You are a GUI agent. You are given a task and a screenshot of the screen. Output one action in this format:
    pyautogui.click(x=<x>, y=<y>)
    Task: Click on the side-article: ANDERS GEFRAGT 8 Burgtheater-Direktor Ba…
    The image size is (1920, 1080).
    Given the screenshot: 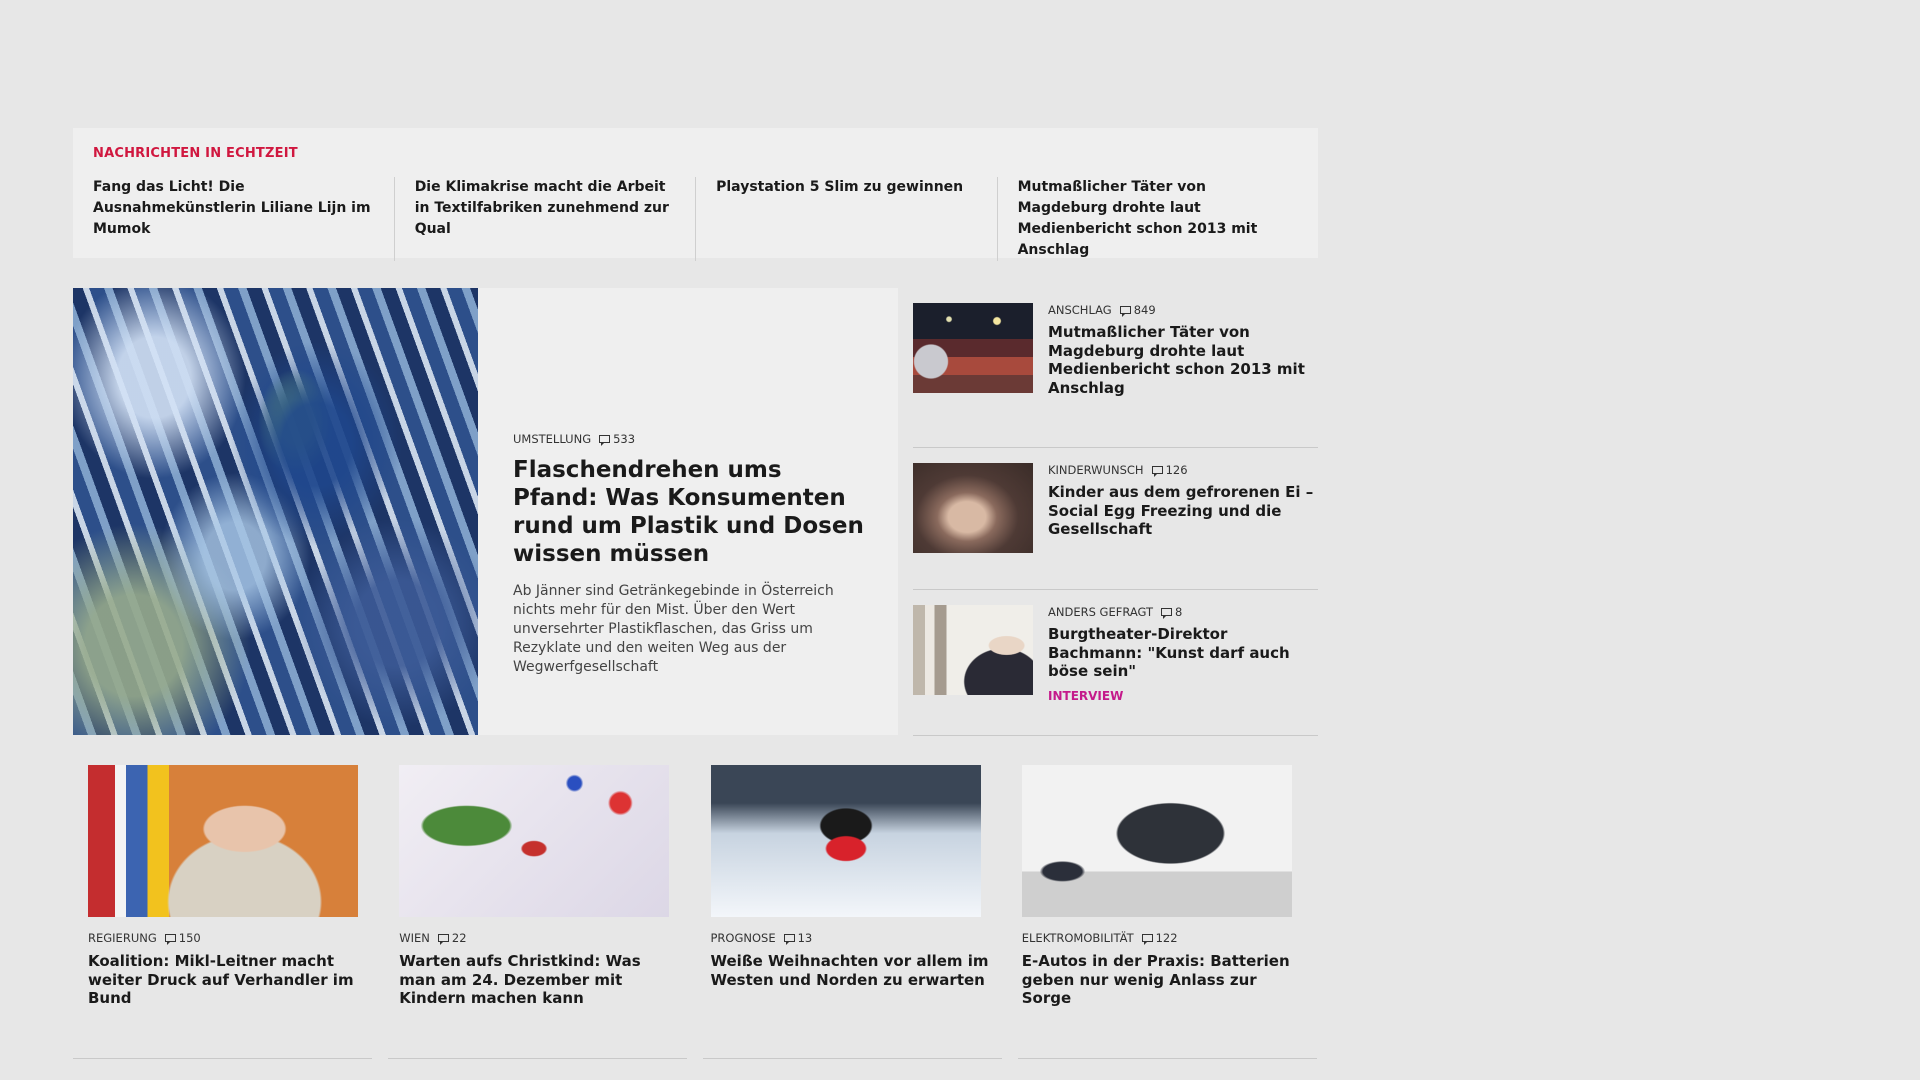 What is the action you would take?
    pyautogui.click(x=1115, y=663)
    